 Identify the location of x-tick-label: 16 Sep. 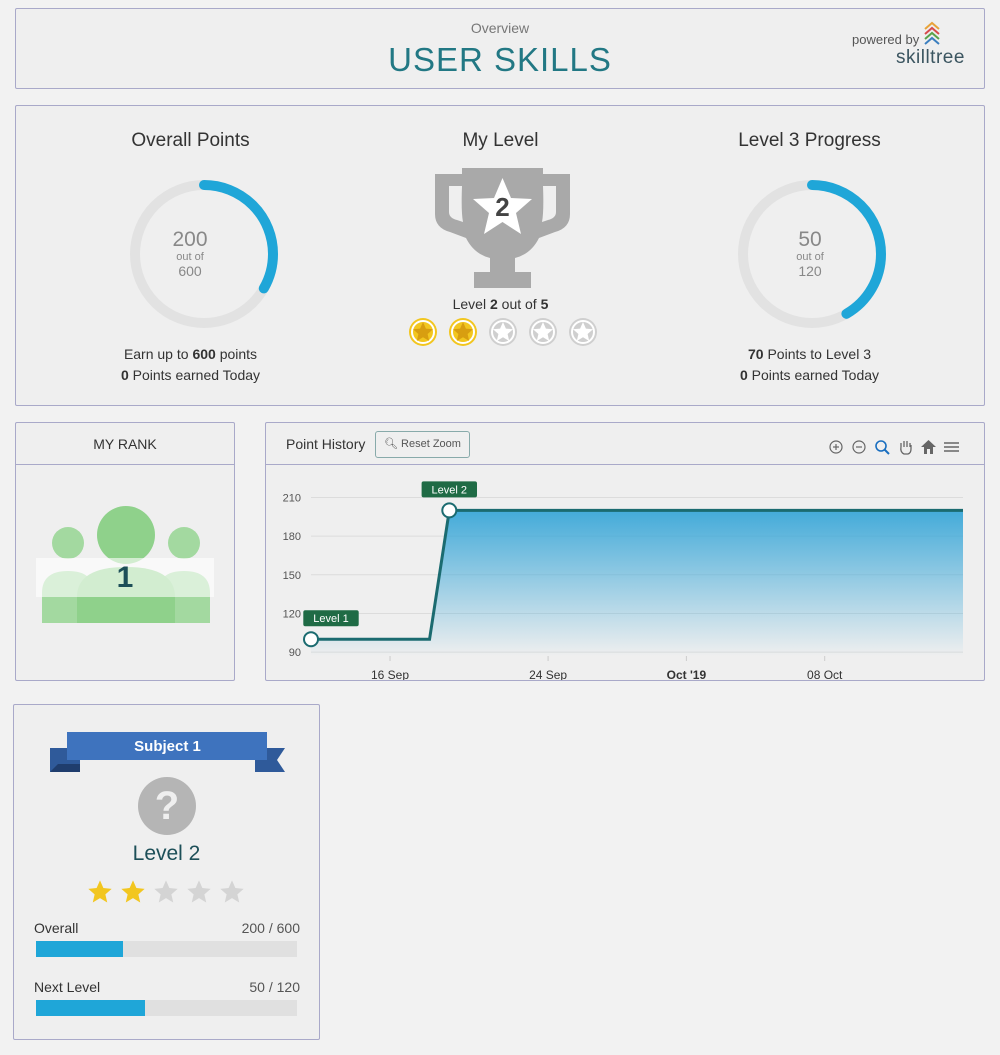
(390, 674).